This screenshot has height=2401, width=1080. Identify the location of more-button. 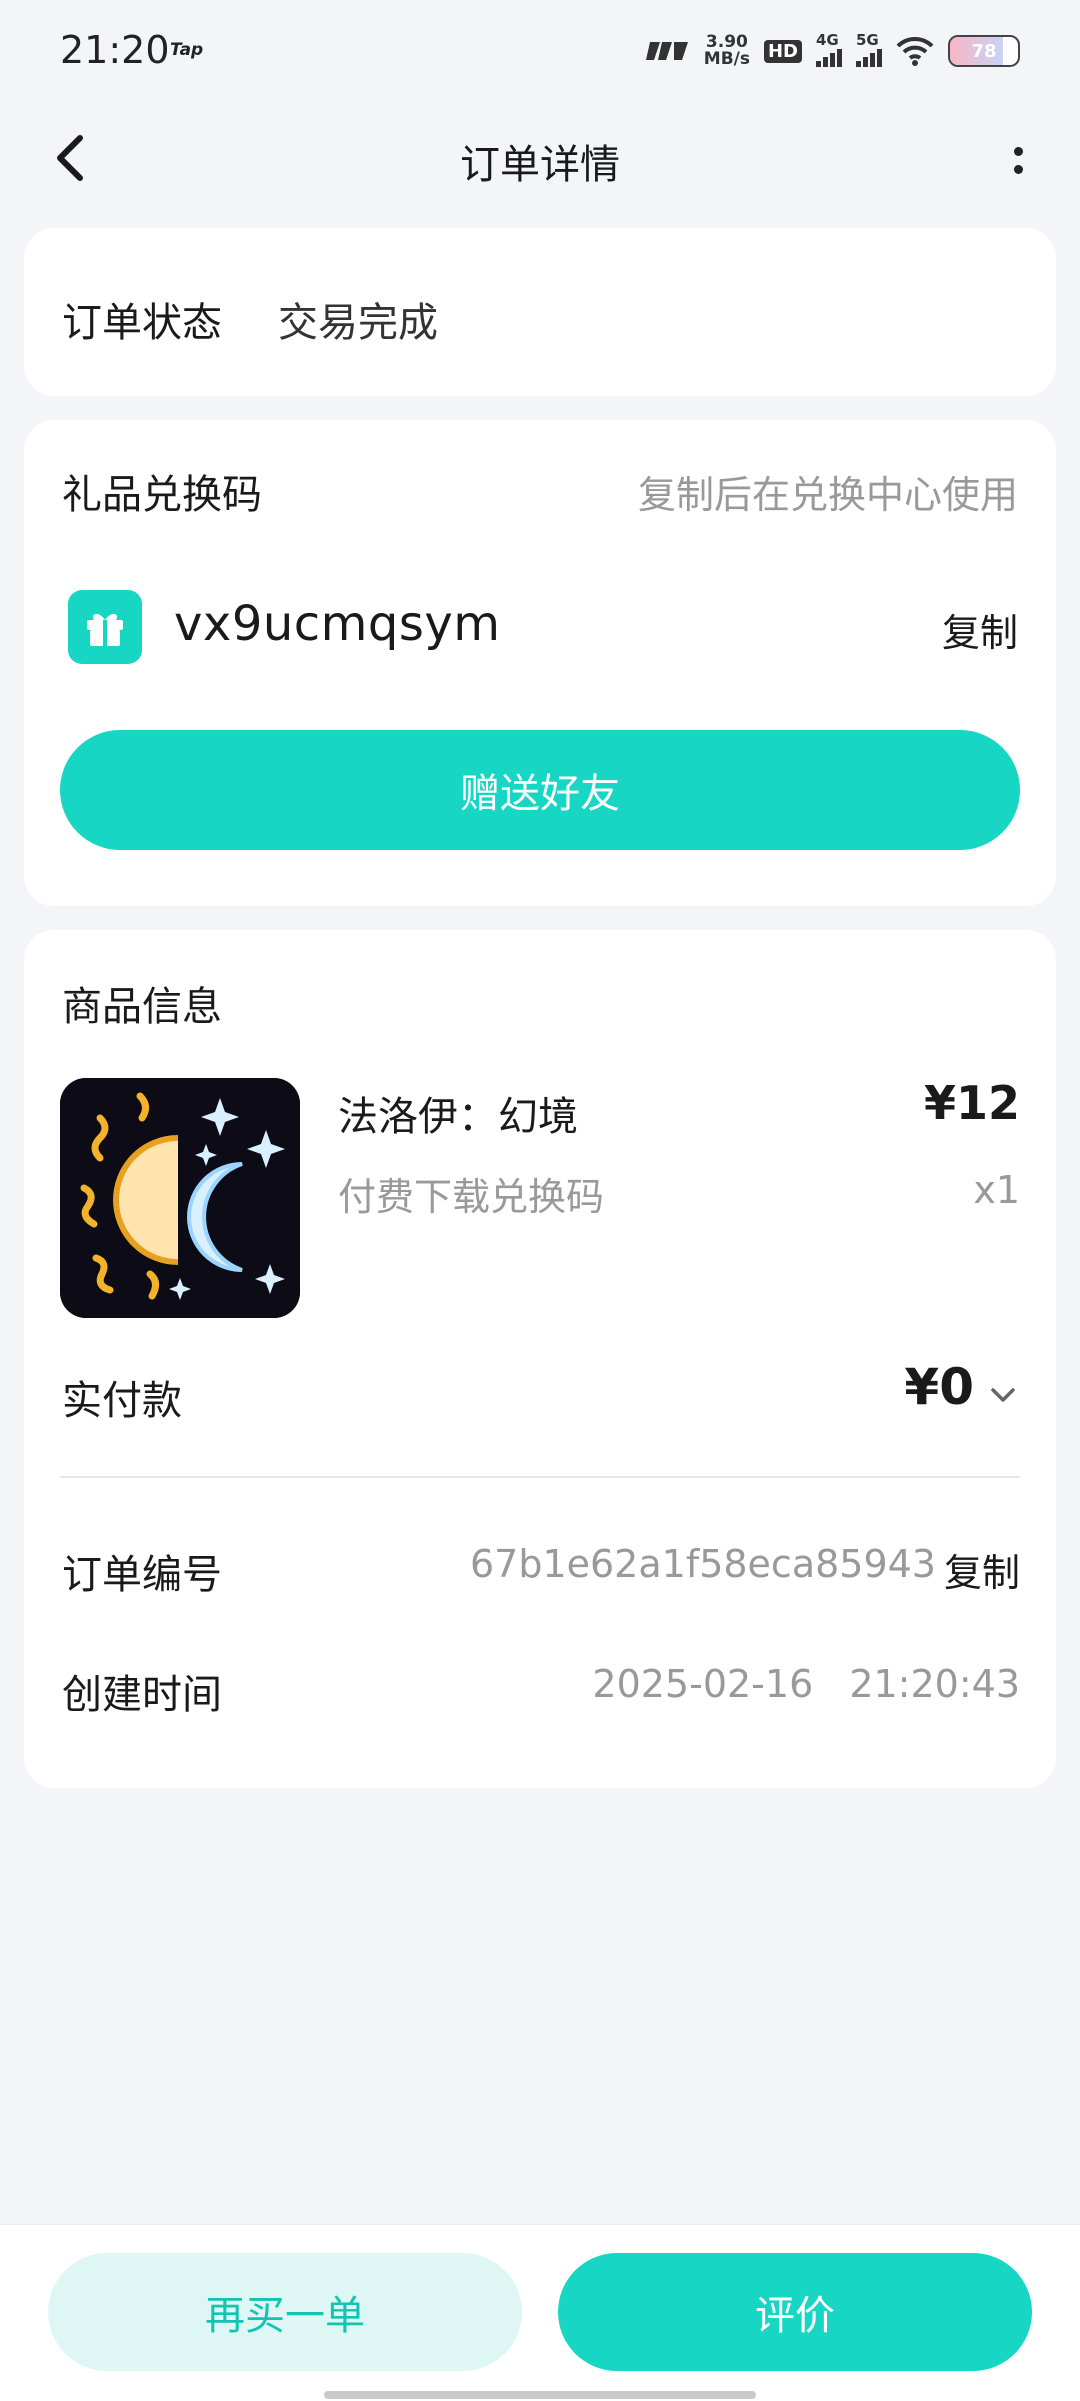
(1018, 160).